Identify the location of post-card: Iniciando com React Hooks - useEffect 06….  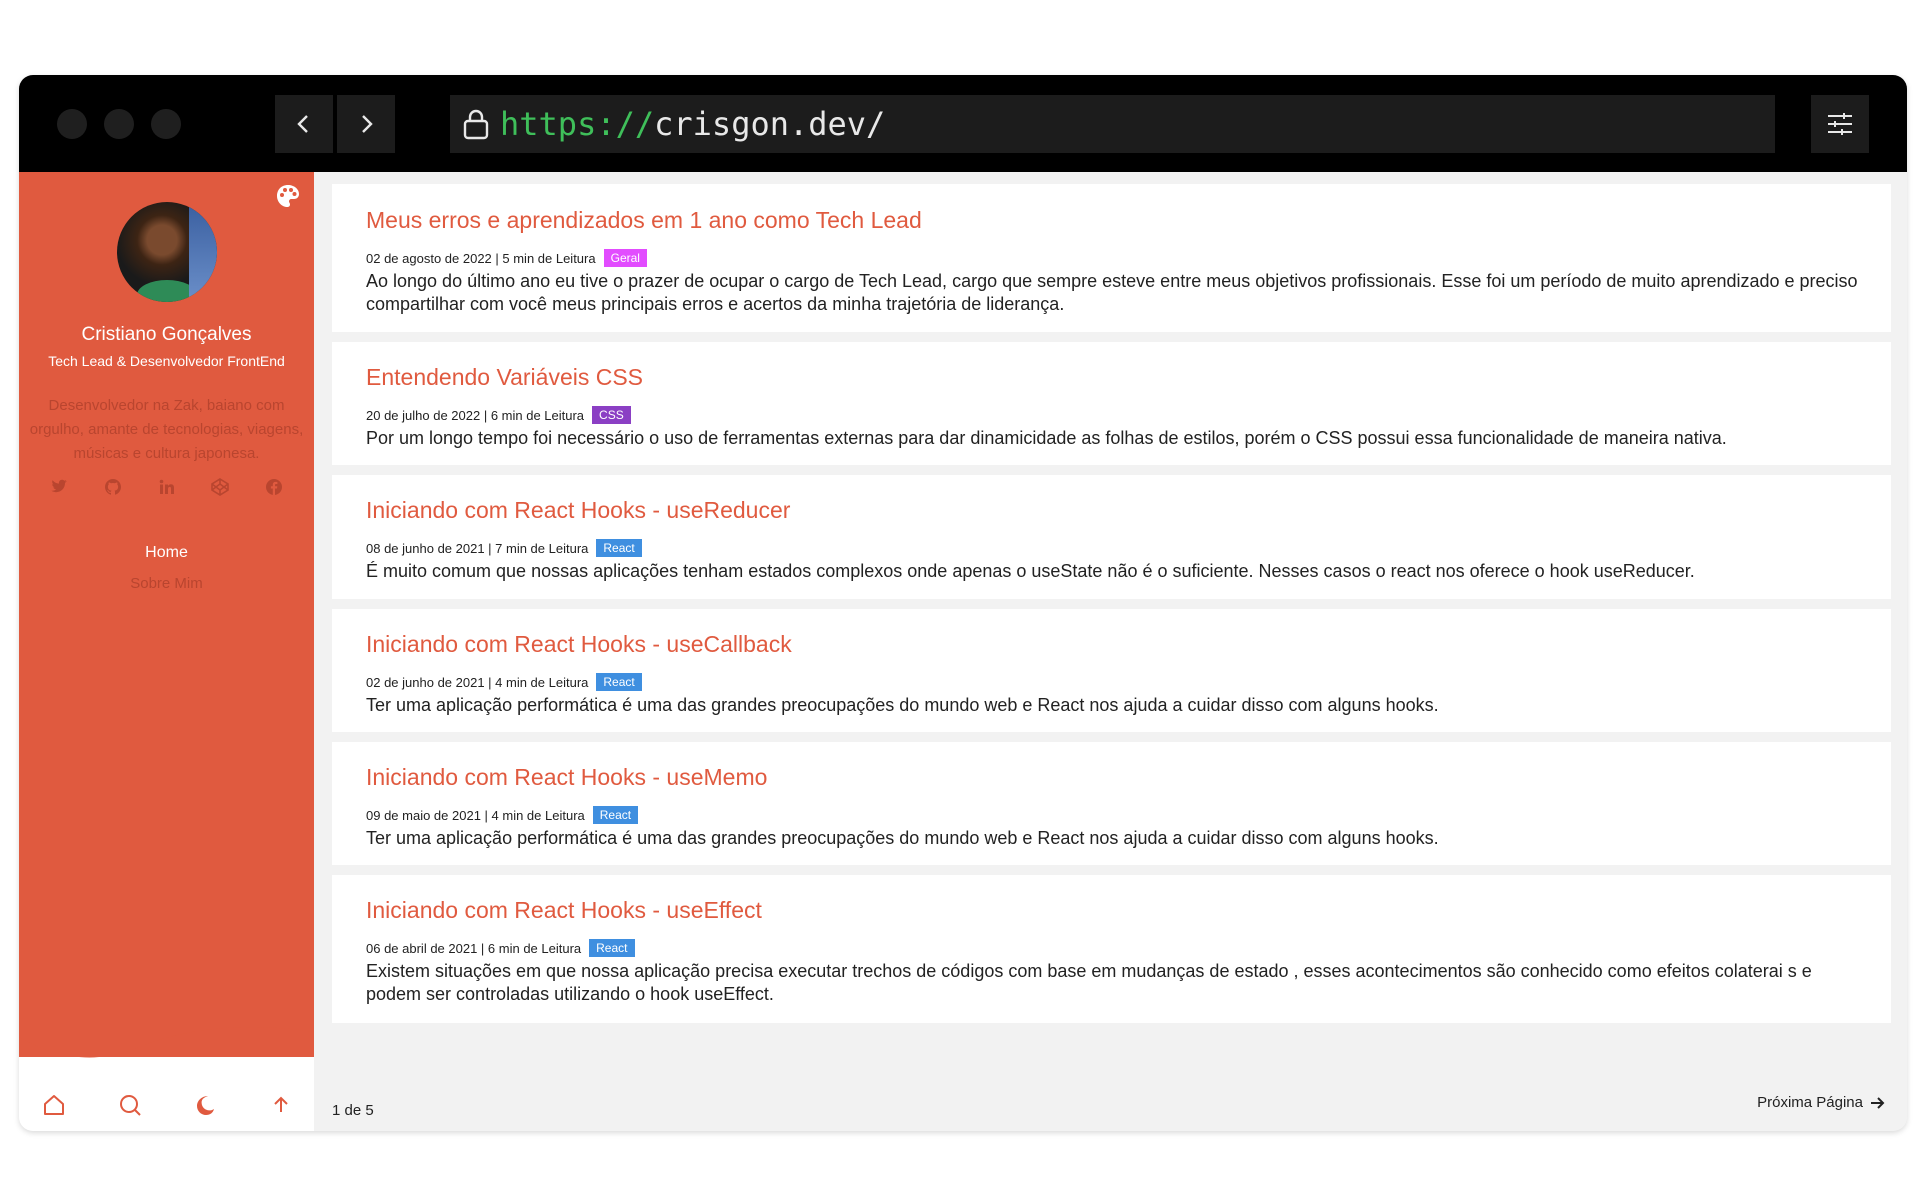
(1111, 949).